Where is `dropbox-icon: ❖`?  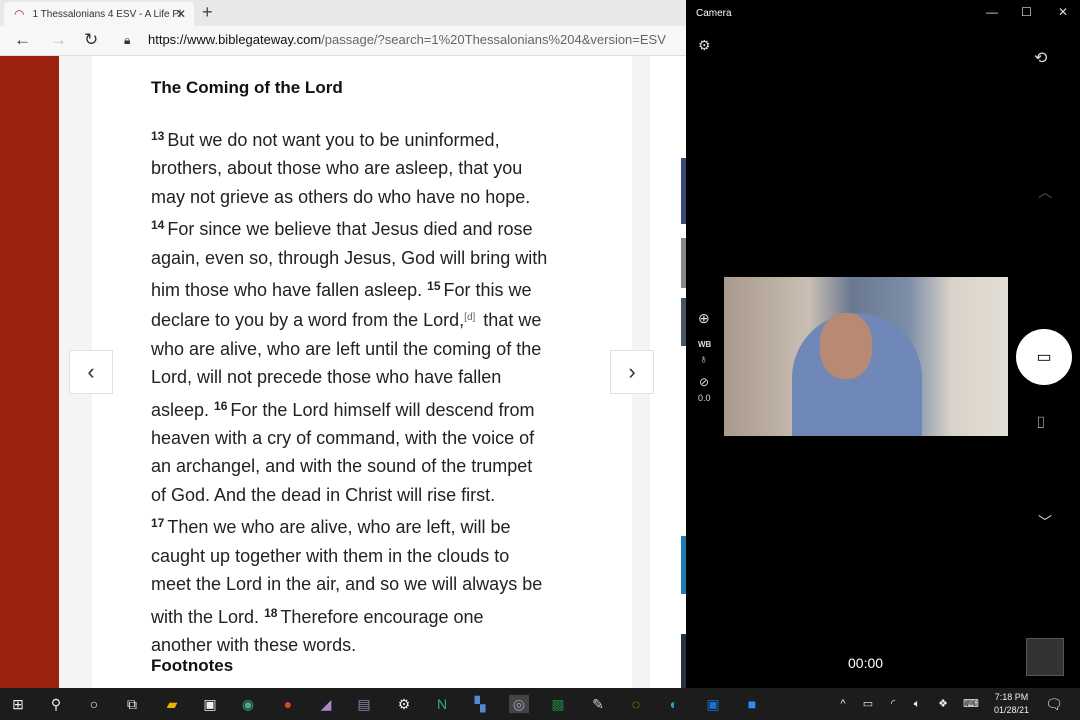 dropbox-icon: ❖ is located at coordinates (943, 704).